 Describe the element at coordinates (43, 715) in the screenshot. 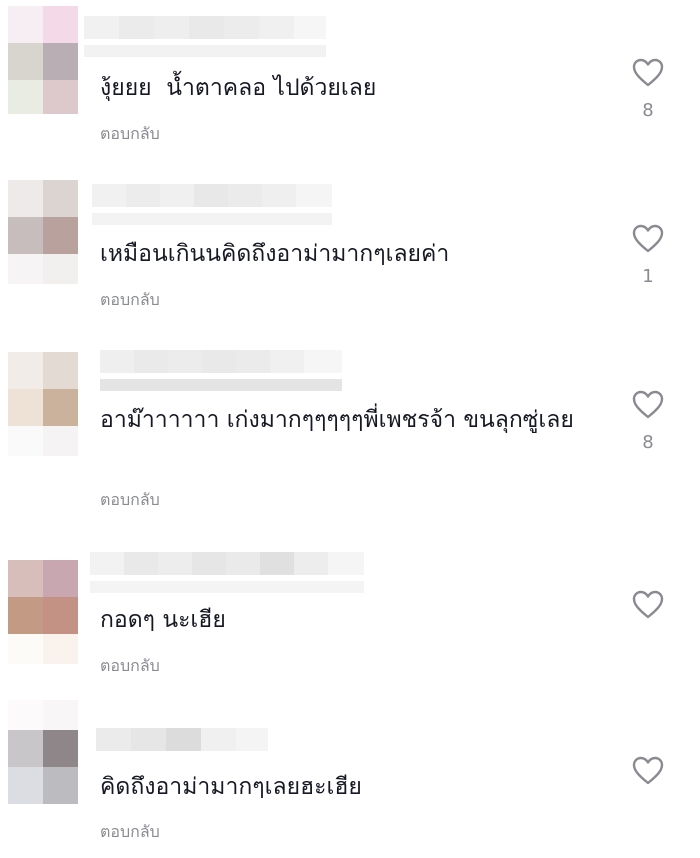

I see `avatar-top` at that location.